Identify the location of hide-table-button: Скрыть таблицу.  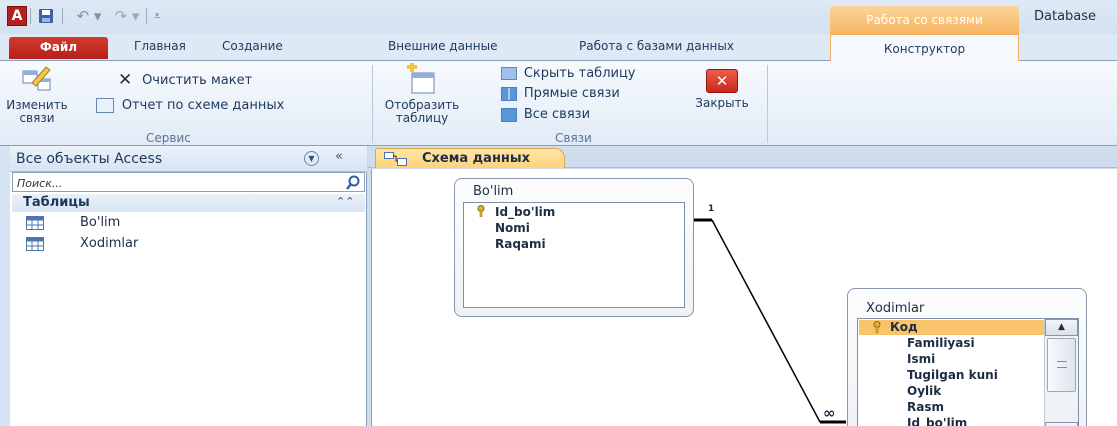
(568, 73).